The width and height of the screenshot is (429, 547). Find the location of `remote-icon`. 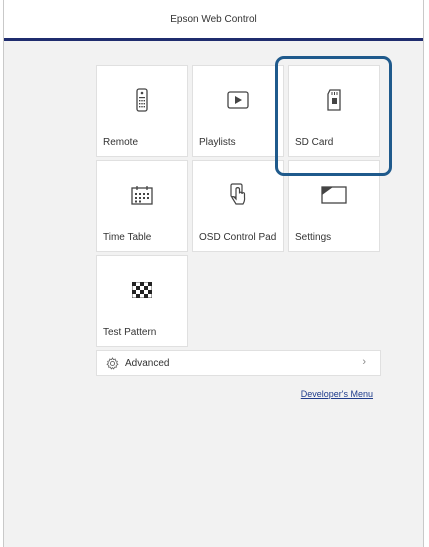

remote-icon is located at coordinates (142, 100).